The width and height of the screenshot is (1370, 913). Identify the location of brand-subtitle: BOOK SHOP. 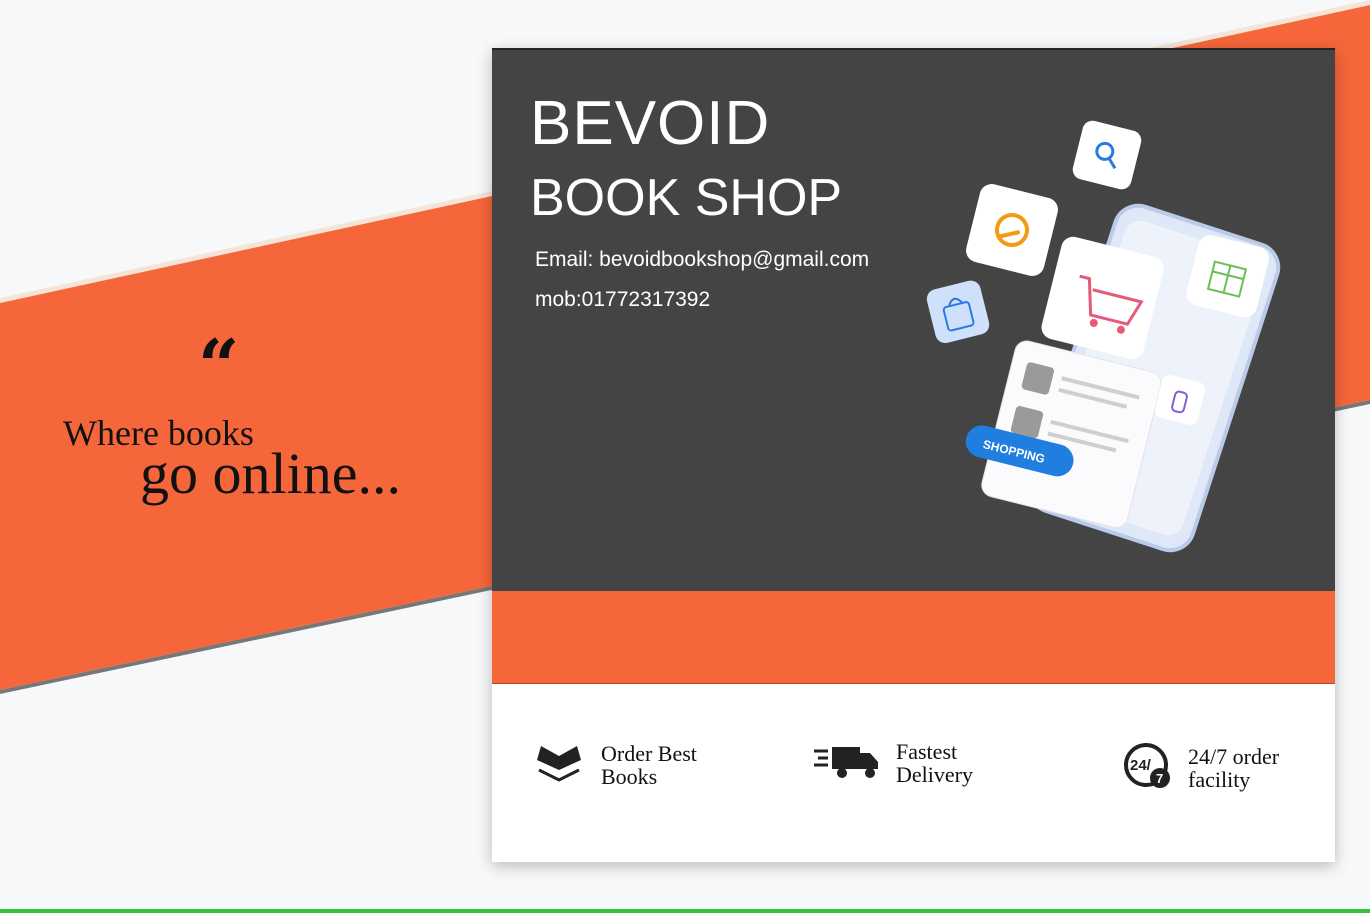
(686, 198).